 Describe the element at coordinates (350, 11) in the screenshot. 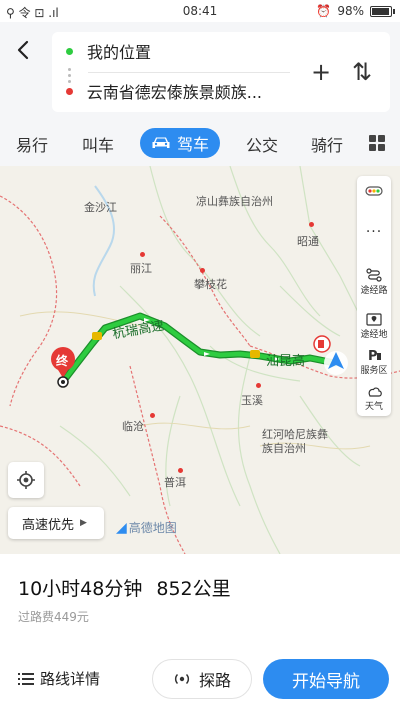

I see `battery-percent: 98%` at that location.